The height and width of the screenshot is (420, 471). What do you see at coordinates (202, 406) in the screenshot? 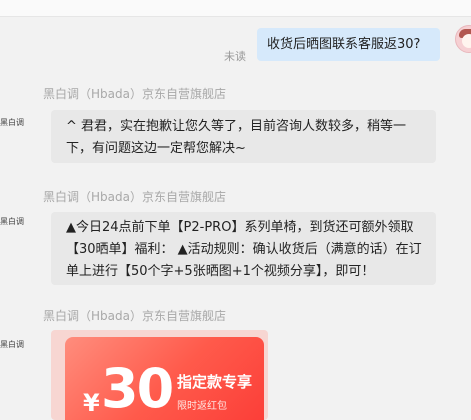
I see `coupon-subtitle: 限时返红包` at bounding box center [202, 406].